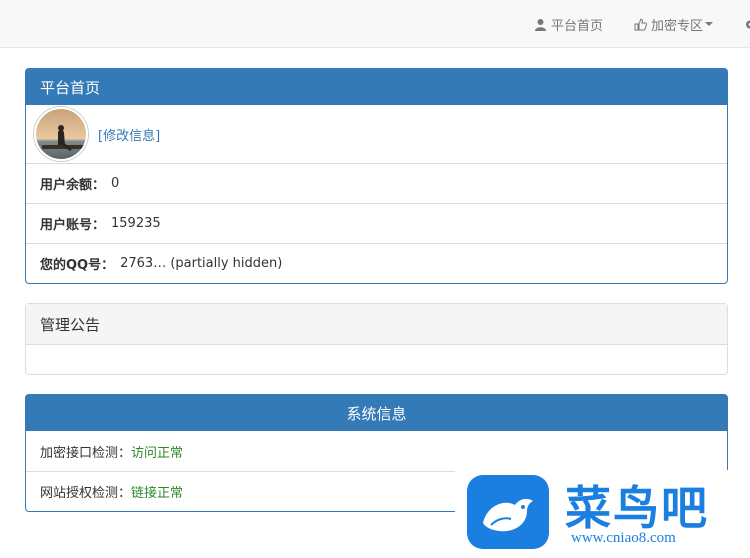 Image resolution: width=750 pixels, height=558 pixels. What do you see at coordinates (86, 493) in the screenshot?
I see `auth-check-label: 网站授权检测：` at bounding box center [86, 493].